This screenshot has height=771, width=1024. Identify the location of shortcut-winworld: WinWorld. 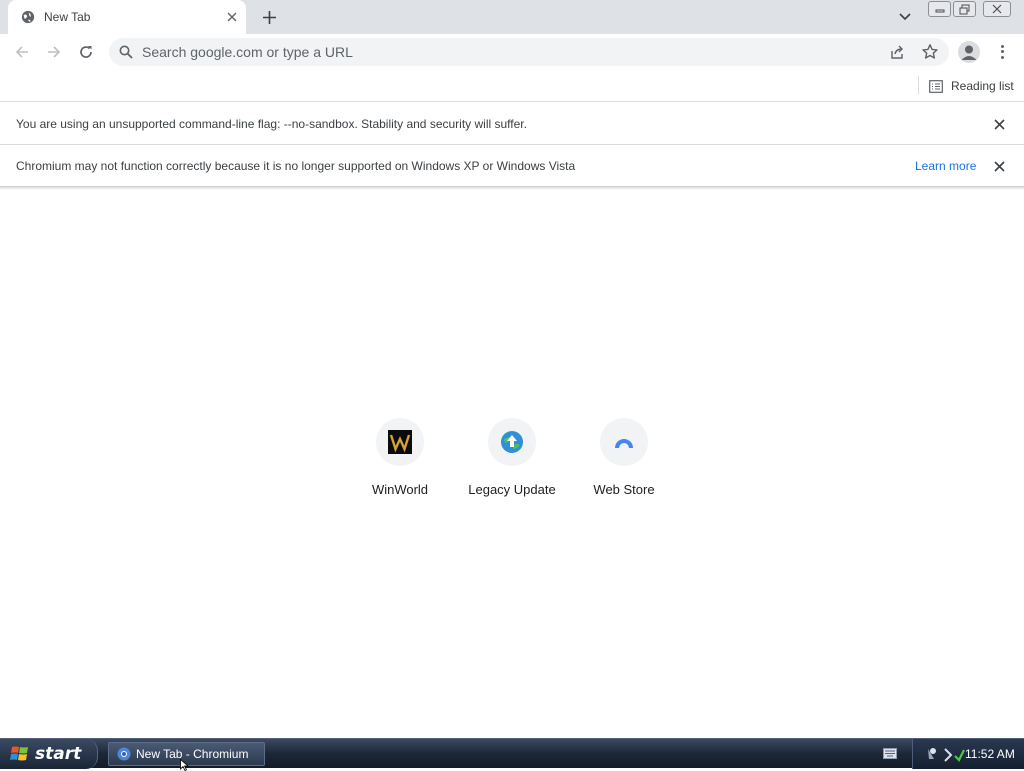
(400, 463).